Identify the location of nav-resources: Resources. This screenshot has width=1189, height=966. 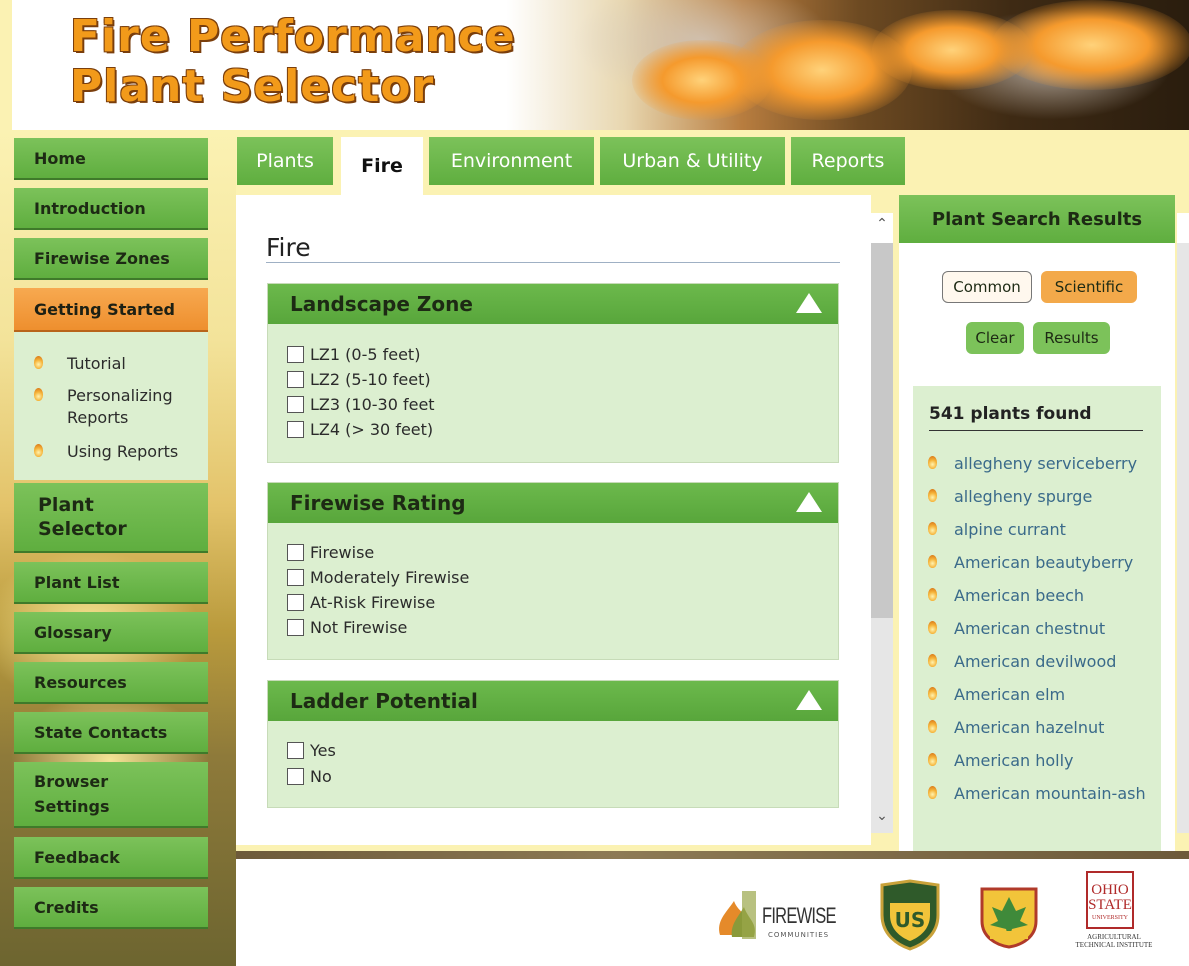
(111, 683).